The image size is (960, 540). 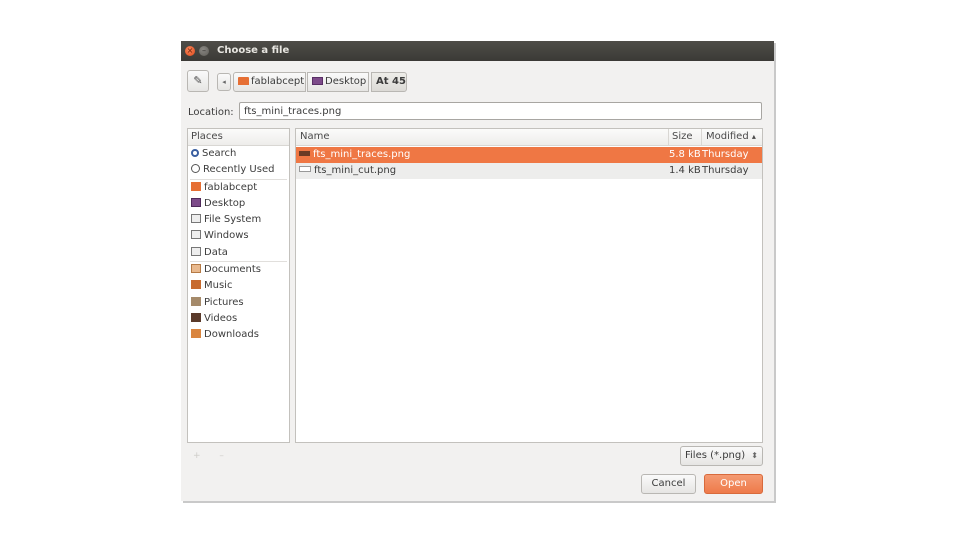 I want to click on sidebar-item-label: Downloads, so click(x=231, y=335).